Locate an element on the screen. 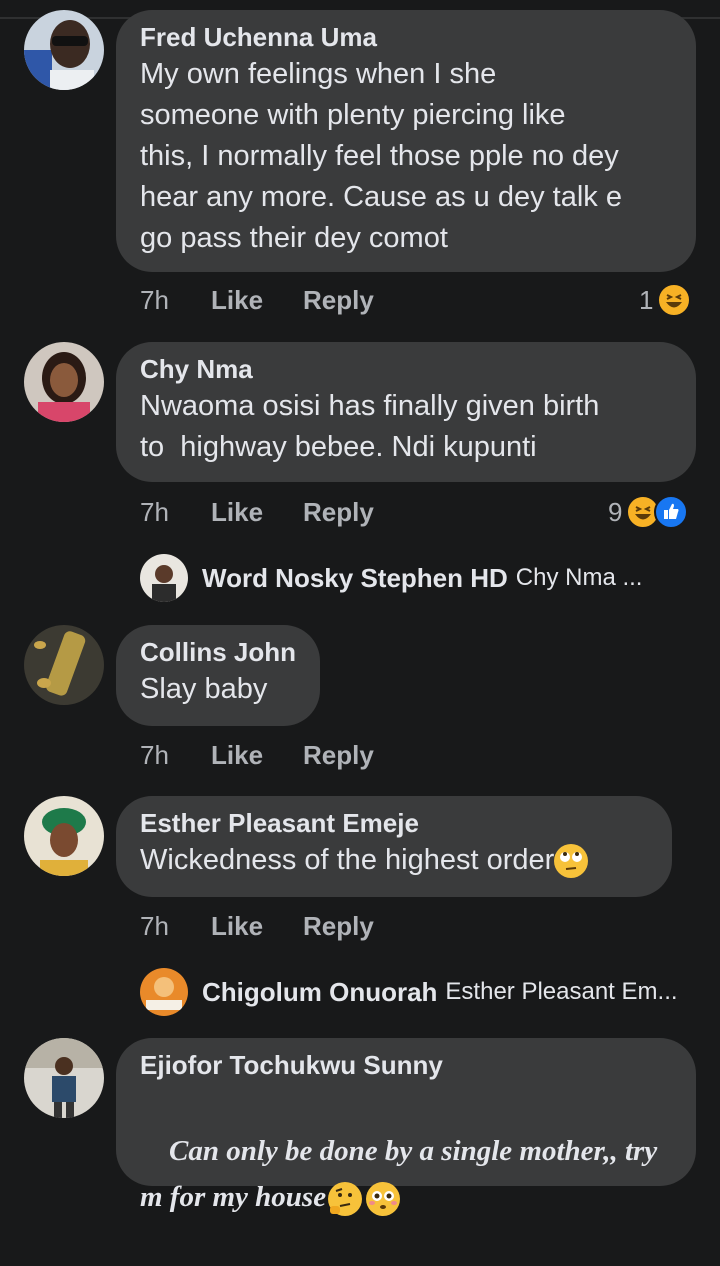  reaction-count: 9 is located at coordinates (615, 512).